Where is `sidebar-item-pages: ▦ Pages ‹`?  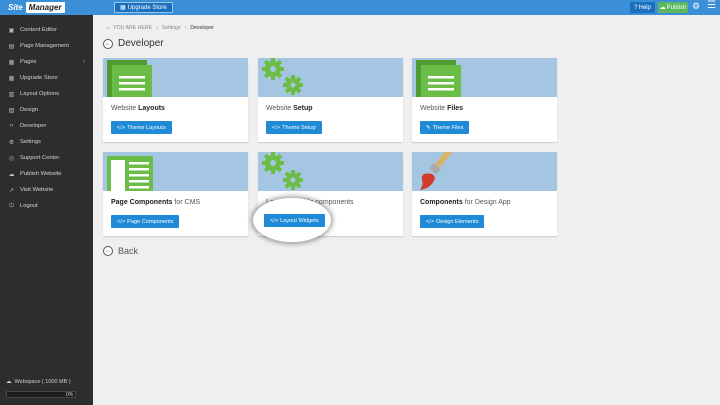
sidebar-item-pages: ▦ Pages ‹ is located at coordinates (46, 62).